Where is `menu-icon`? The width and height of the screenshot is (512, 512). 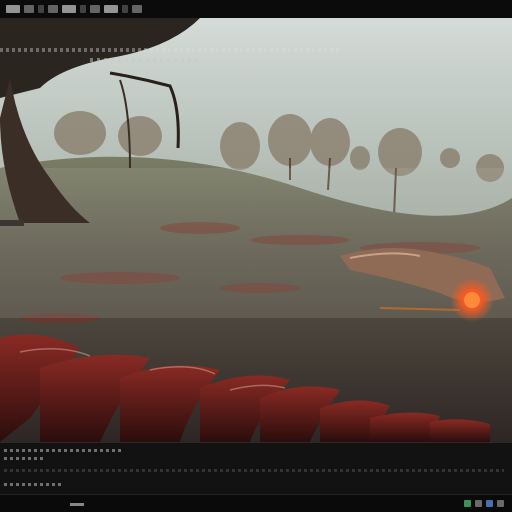
menu-icon is located at coordinates (29, 9).